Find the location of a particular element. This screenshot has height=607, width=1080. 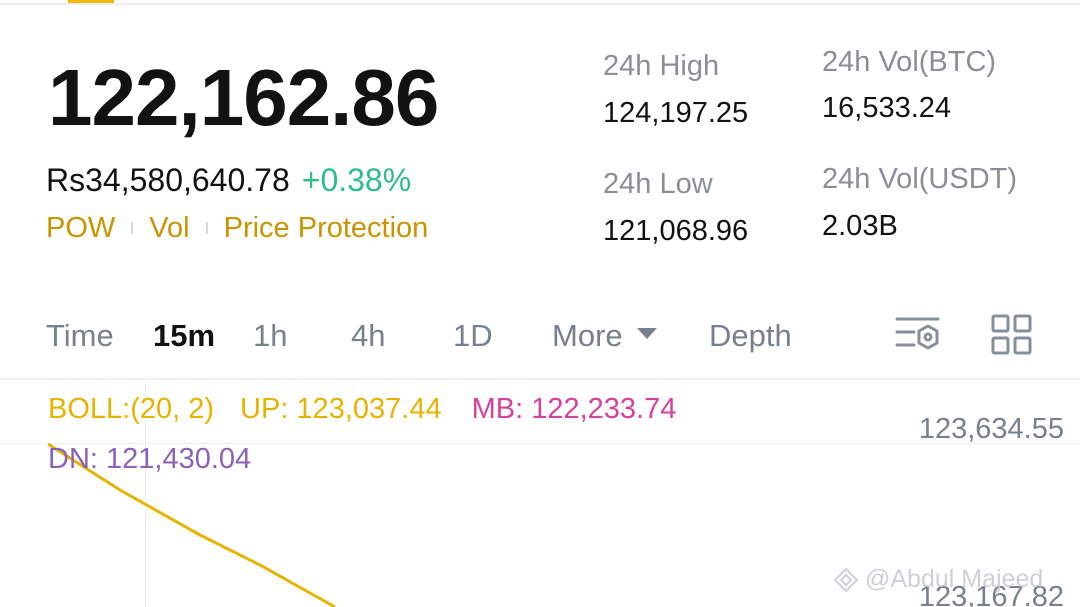

high-label: 24h High is located at coordinates (661, 66).